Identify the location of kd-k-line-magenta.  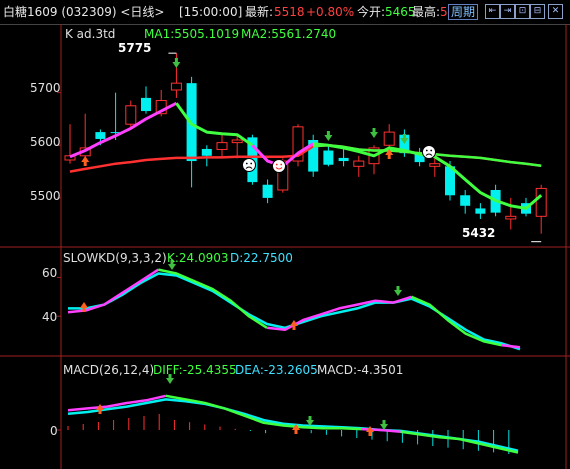
(511, 346).